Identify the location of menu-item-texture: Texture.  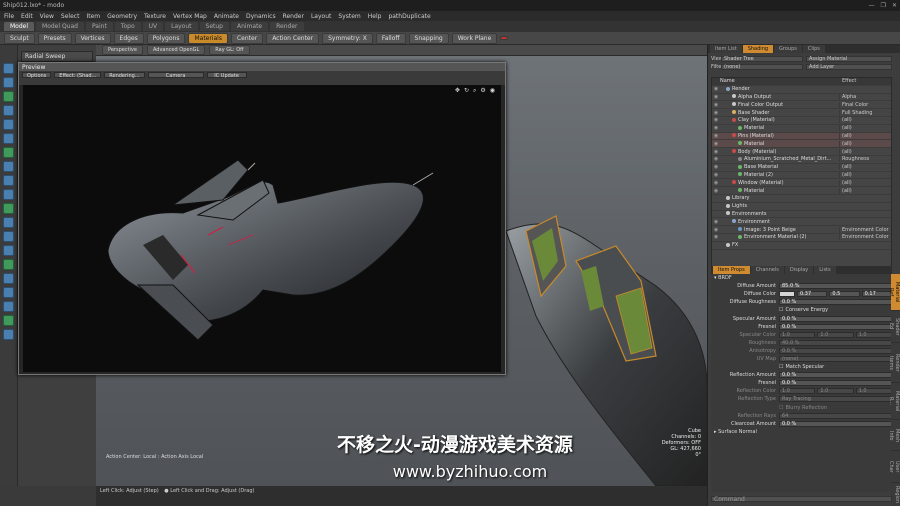
(155, 16).